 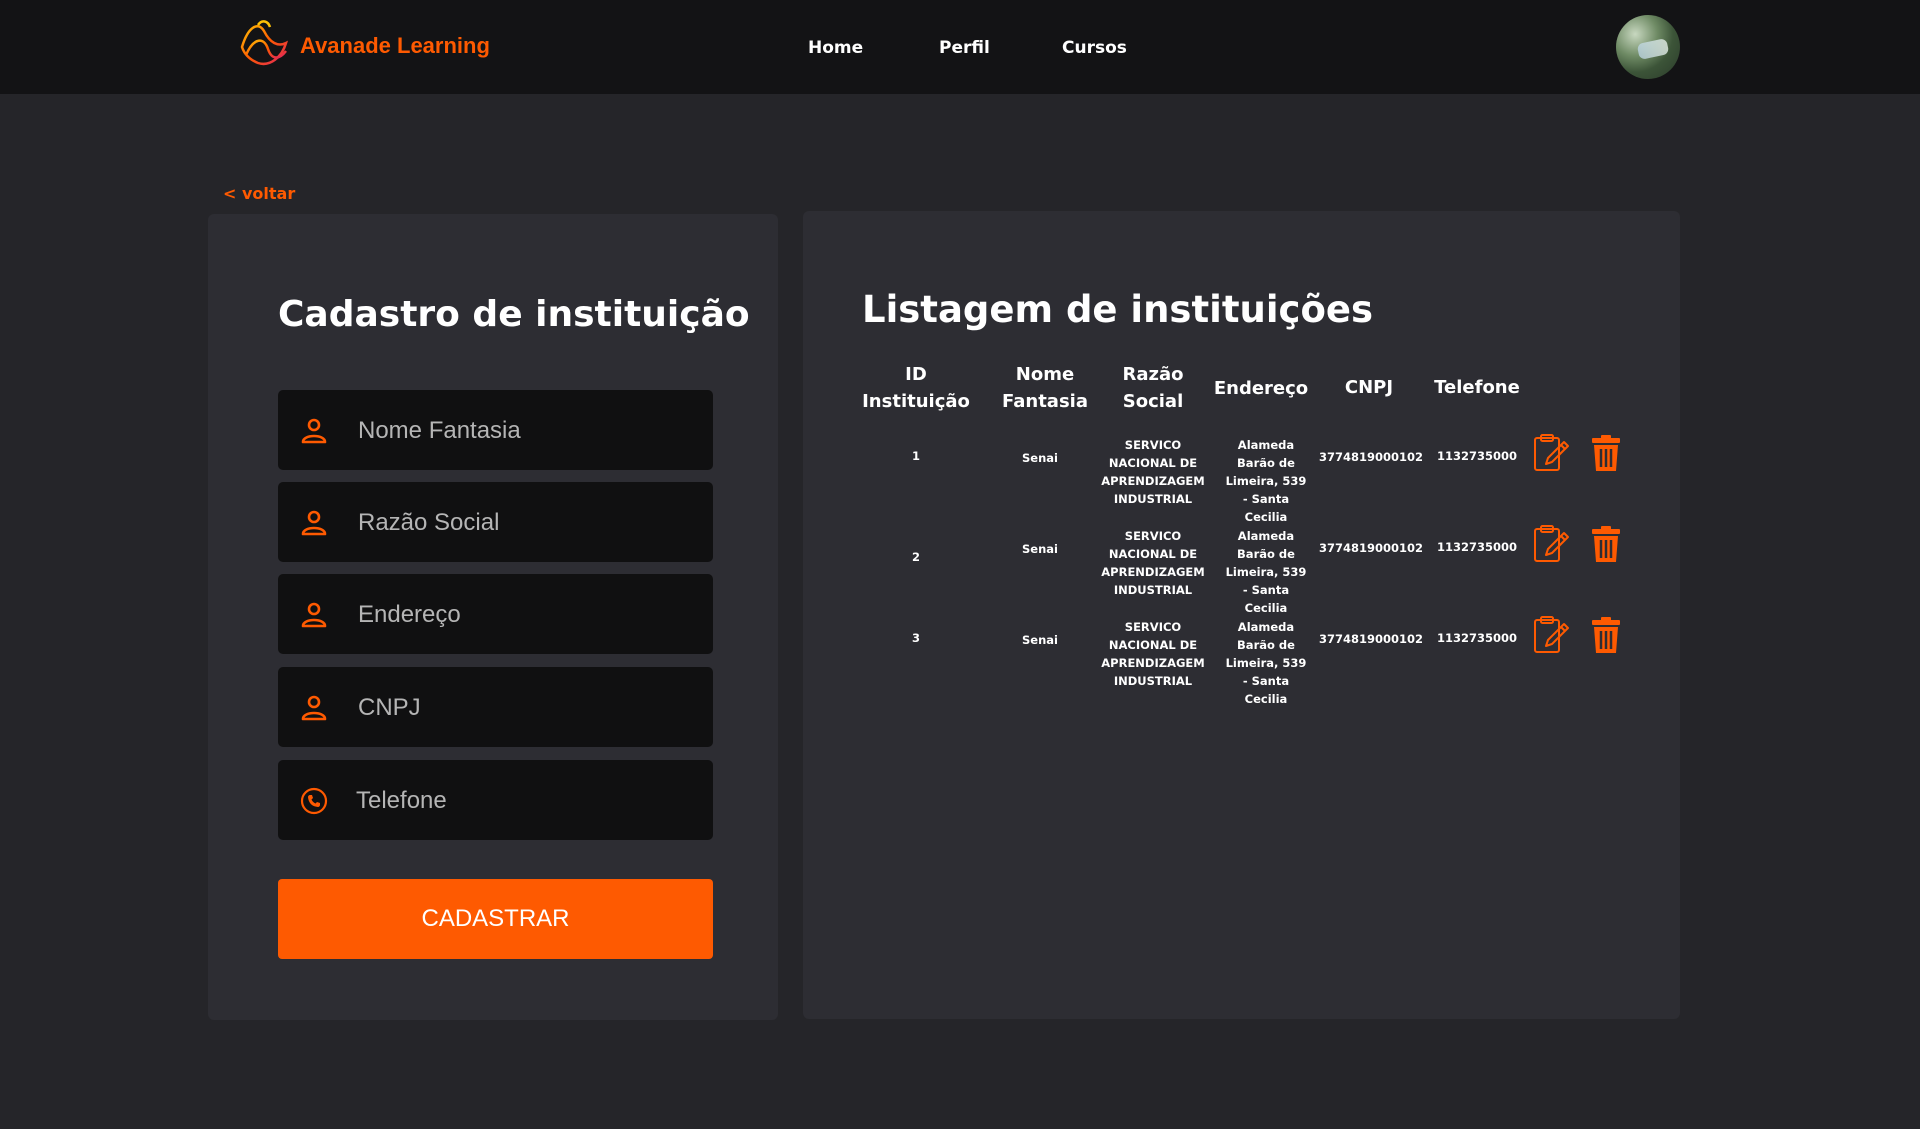 What do you see at coordinates (915, 557) in the screenshot?
I see `cell-id: 2` at bounding box center [915, 557].